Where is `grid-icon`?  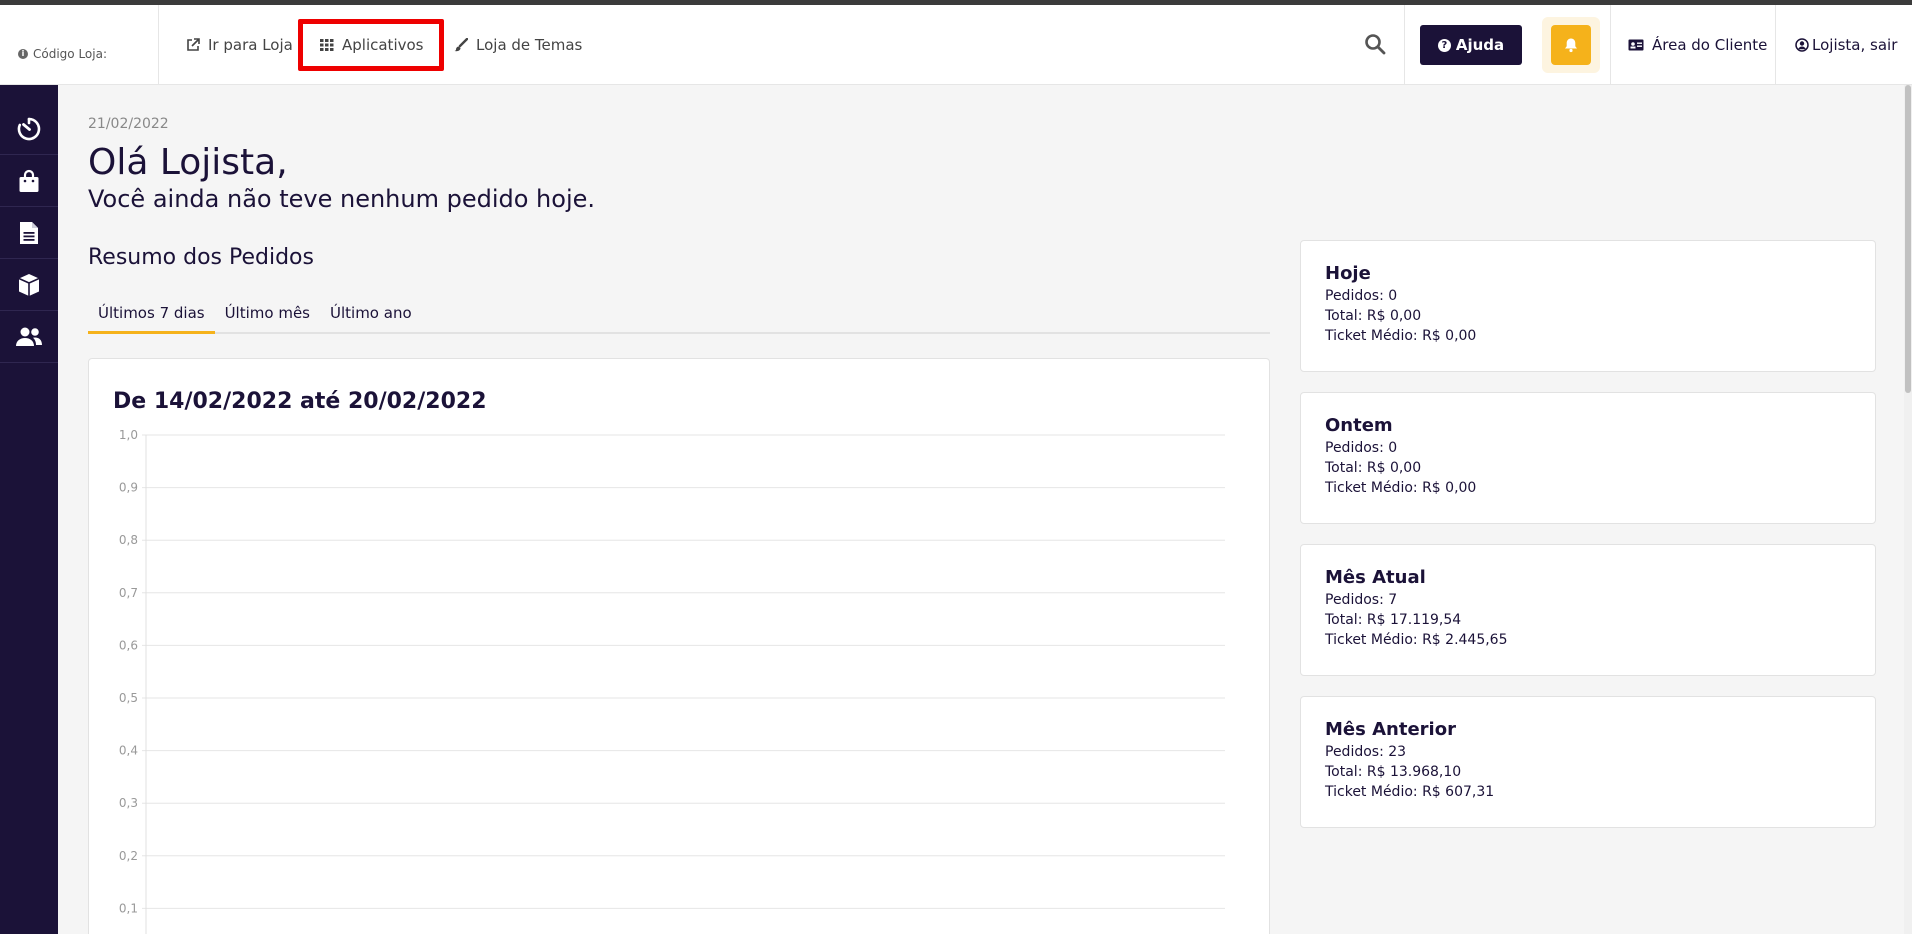 grid-icon is located at coordinates (327, 45).